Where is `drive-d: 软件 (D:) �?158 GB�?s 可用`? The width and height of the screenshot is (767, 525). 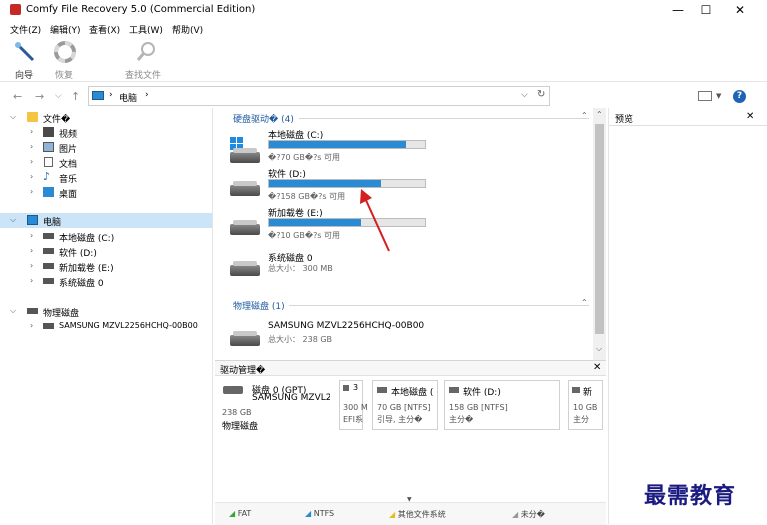 drive-d: 软件 (D:) �?158 GB�?s 可用 is located at coordinates (329, 186).